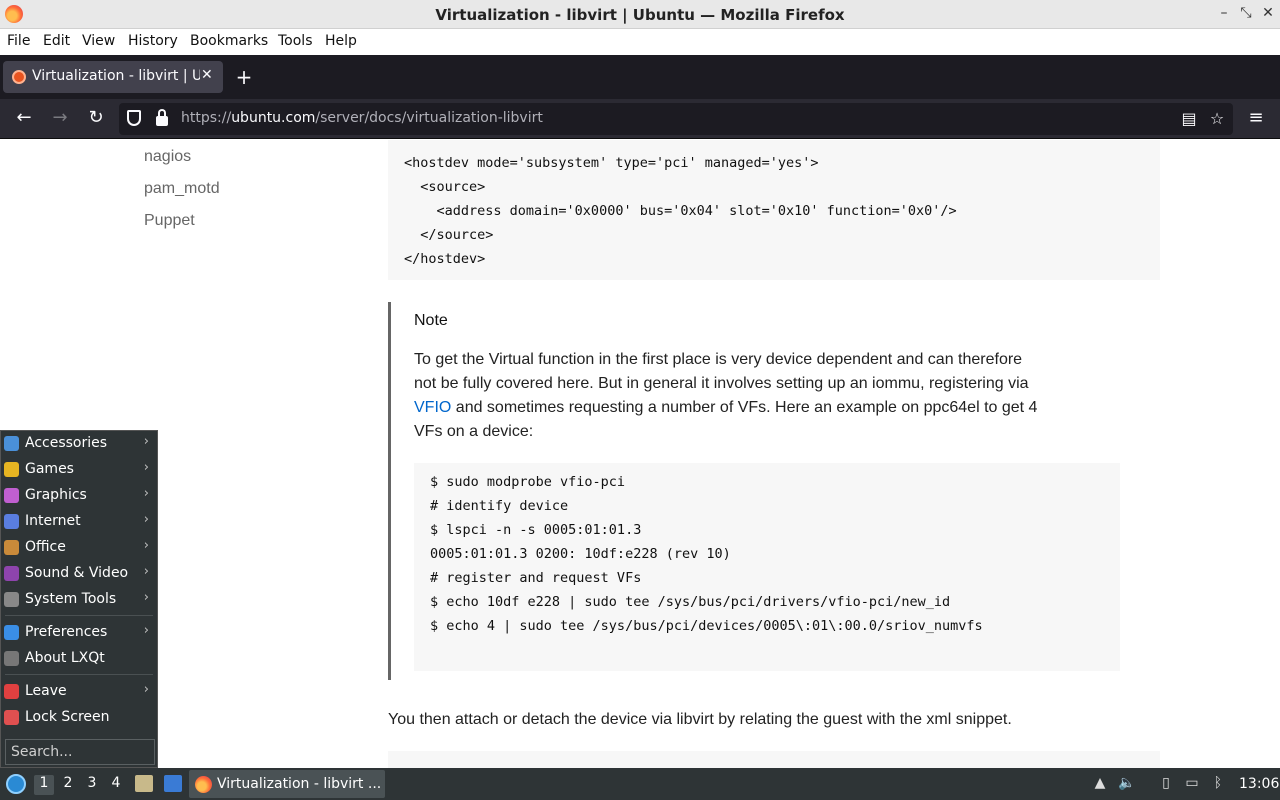 This screenshot has height=800, width=1280. I want to click on code-line: 0005:01:01.3 0200: 10df:e228 (rev 10), so click(580, 554).